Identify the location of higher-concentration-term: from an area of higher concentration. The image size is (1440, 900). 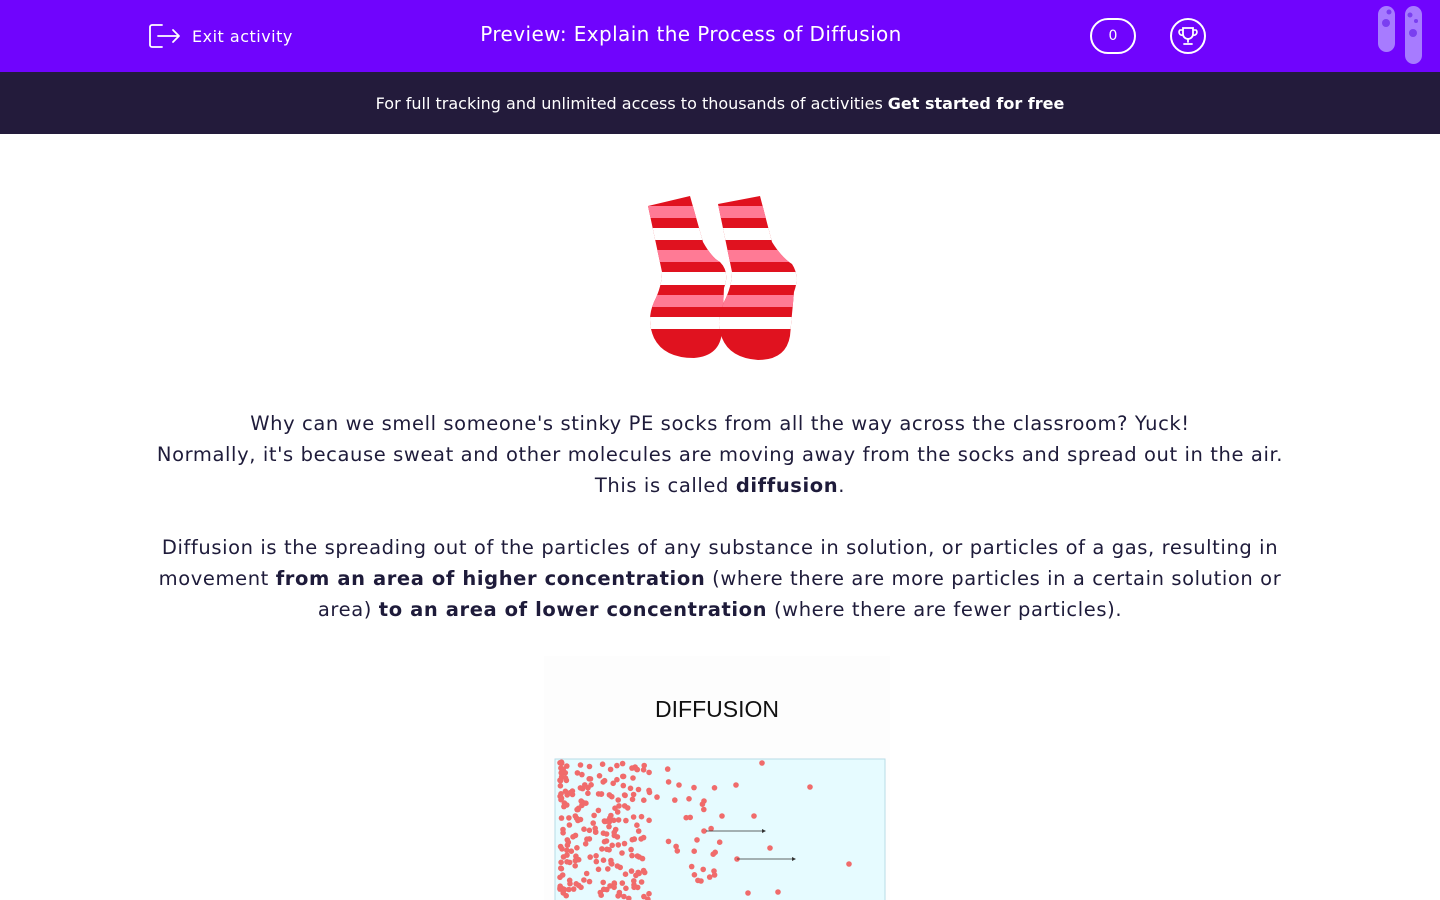
(490, 578).